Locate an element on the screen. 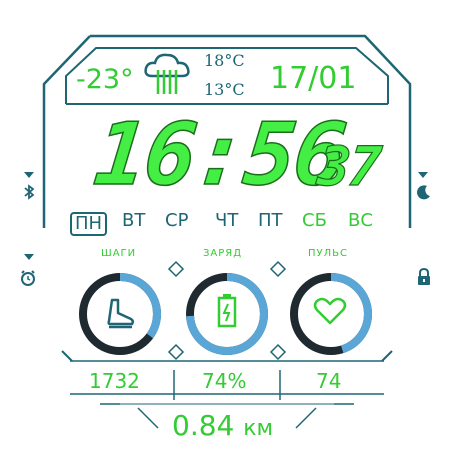 The height and width of the screenshot is (454, 454). heart-icon is located at coordinates (330, 311).